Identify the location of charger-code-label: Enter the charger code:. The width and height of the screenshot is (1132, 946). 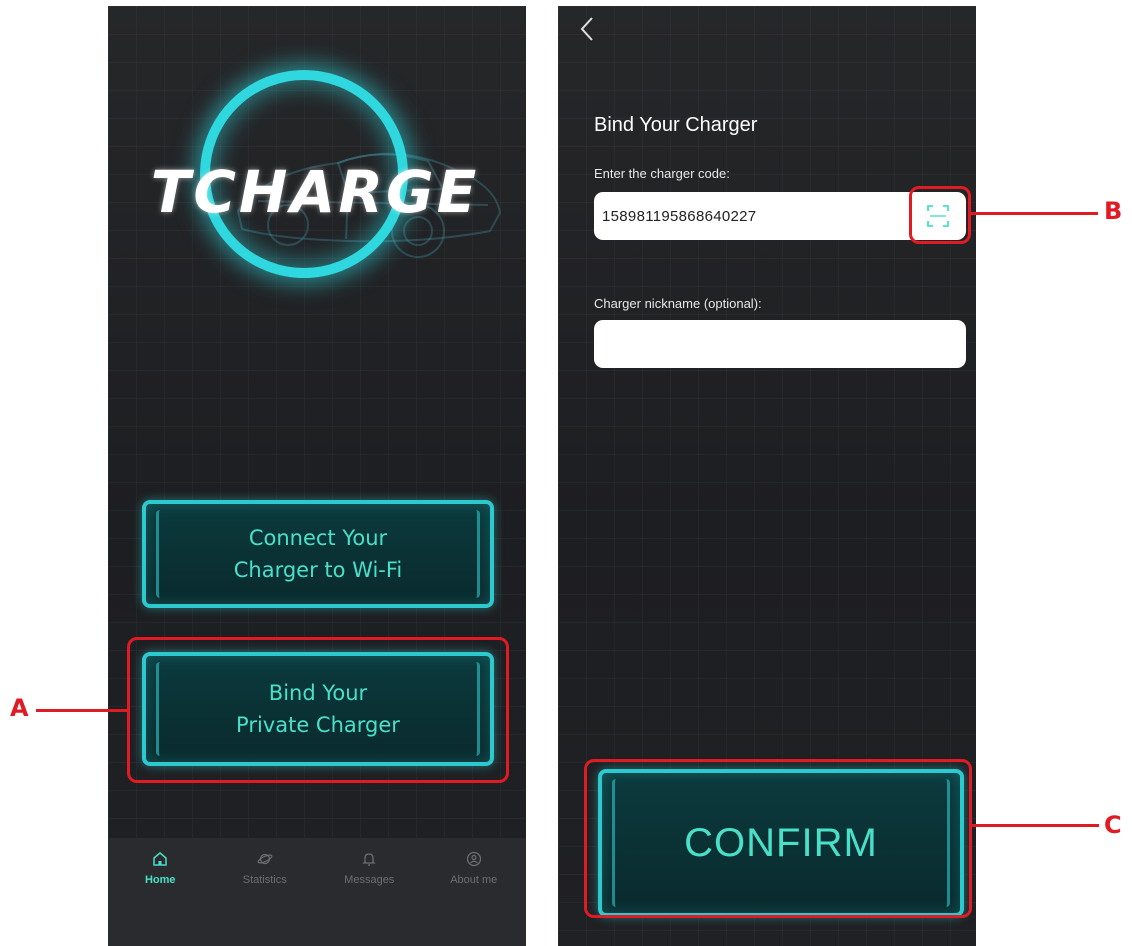
(662, 173).